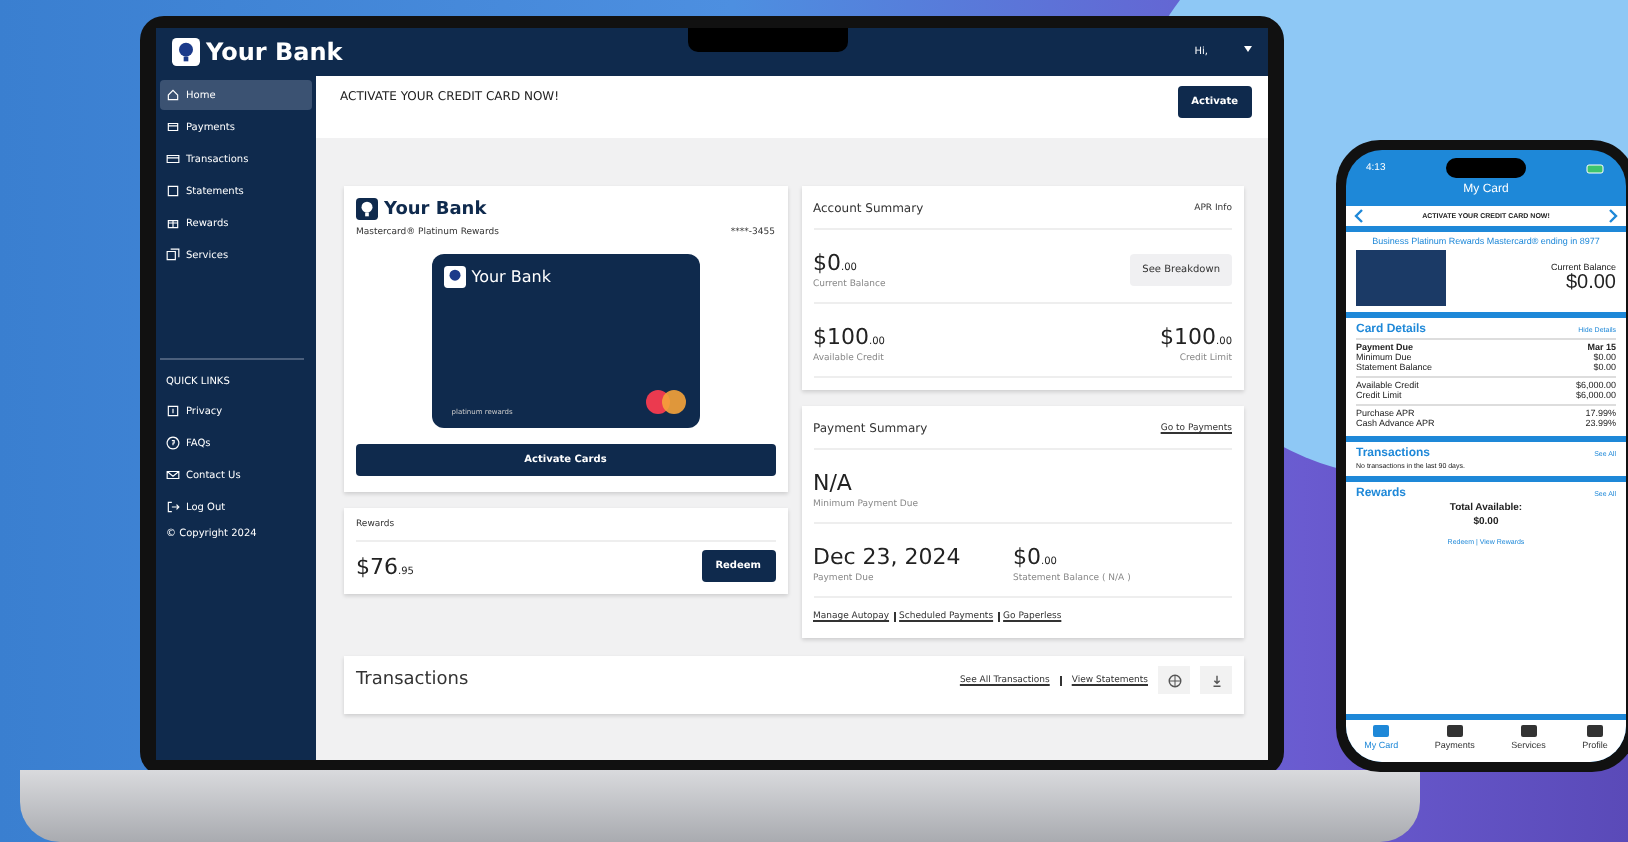  Describe the element at coordinates (888, 557) in the screenshot. I see `due-date: Dec 23, 2024` at that location.